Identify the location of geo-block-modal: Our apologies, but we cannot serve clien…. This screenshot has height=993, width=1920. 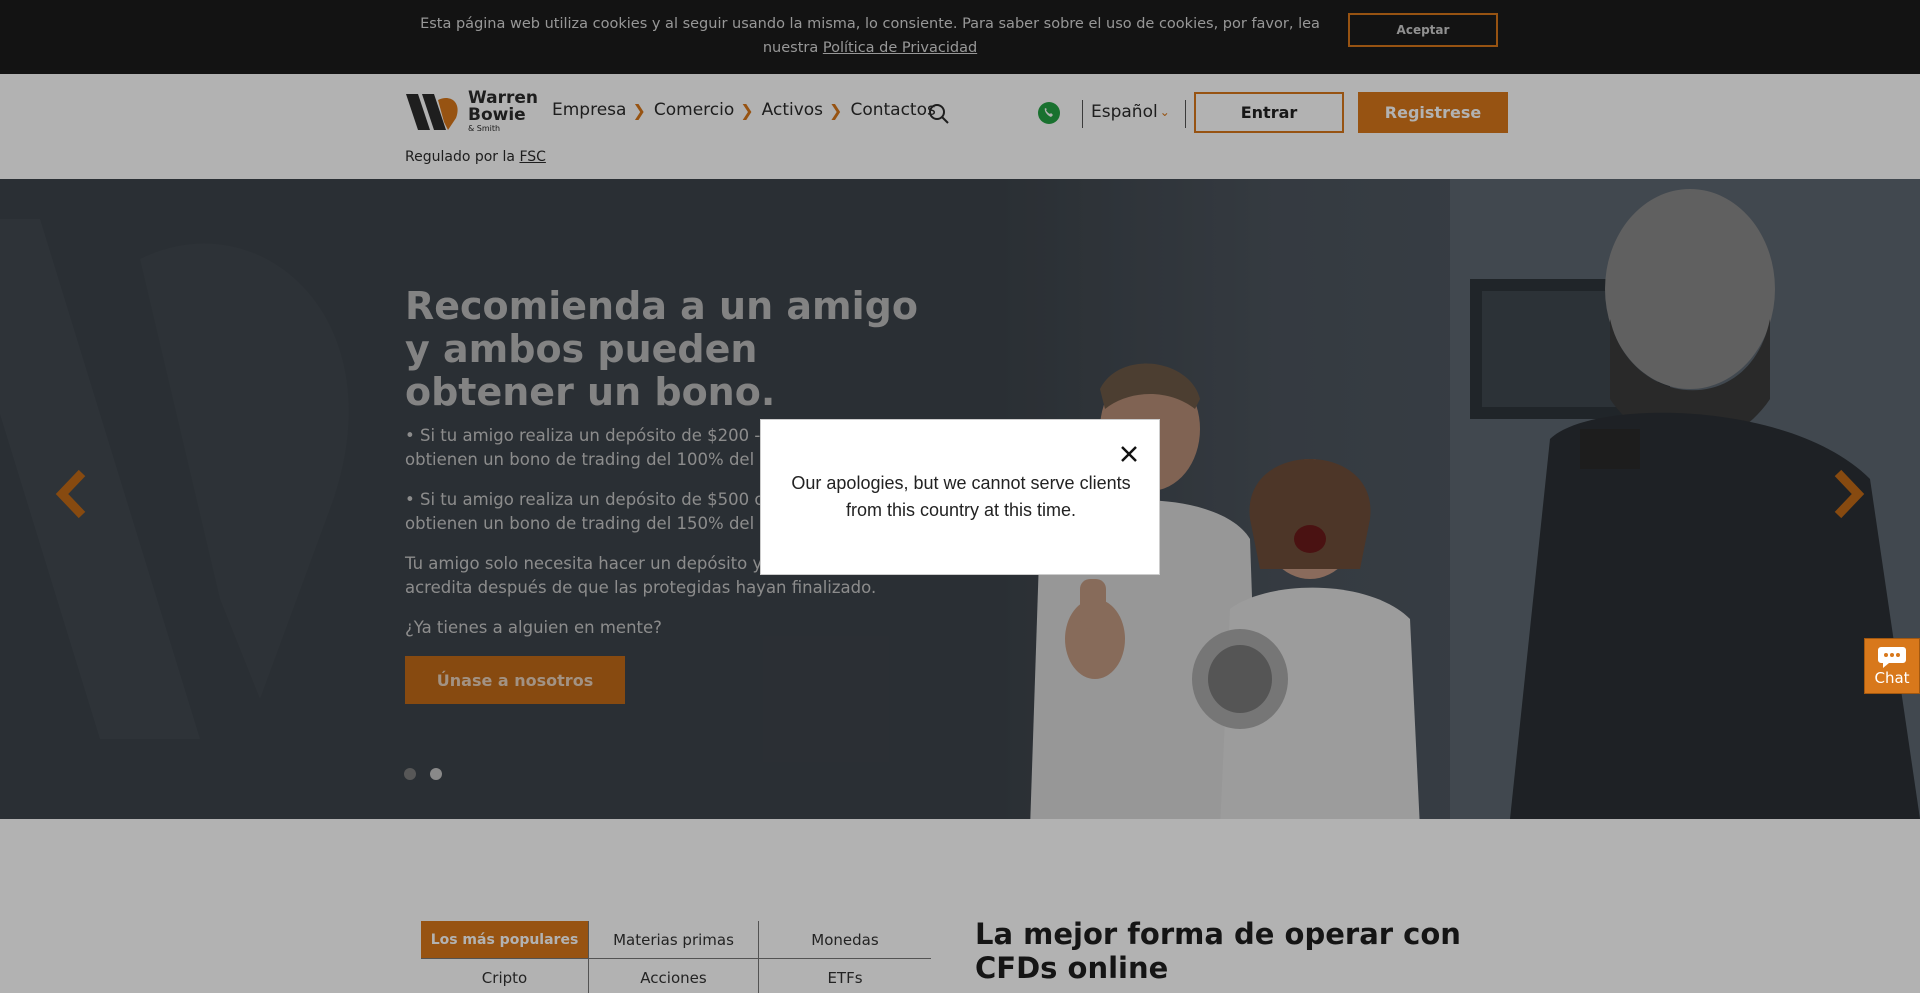
(960, 497).